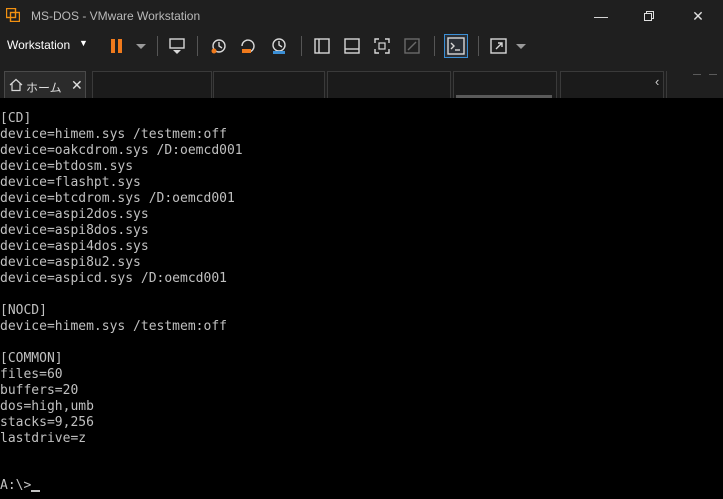 The image size is (723, 499). Describe the element at coordinates (116, 16) in the screenshot. I see `window-title: MS-DOS - VMware Workstation` at that location.